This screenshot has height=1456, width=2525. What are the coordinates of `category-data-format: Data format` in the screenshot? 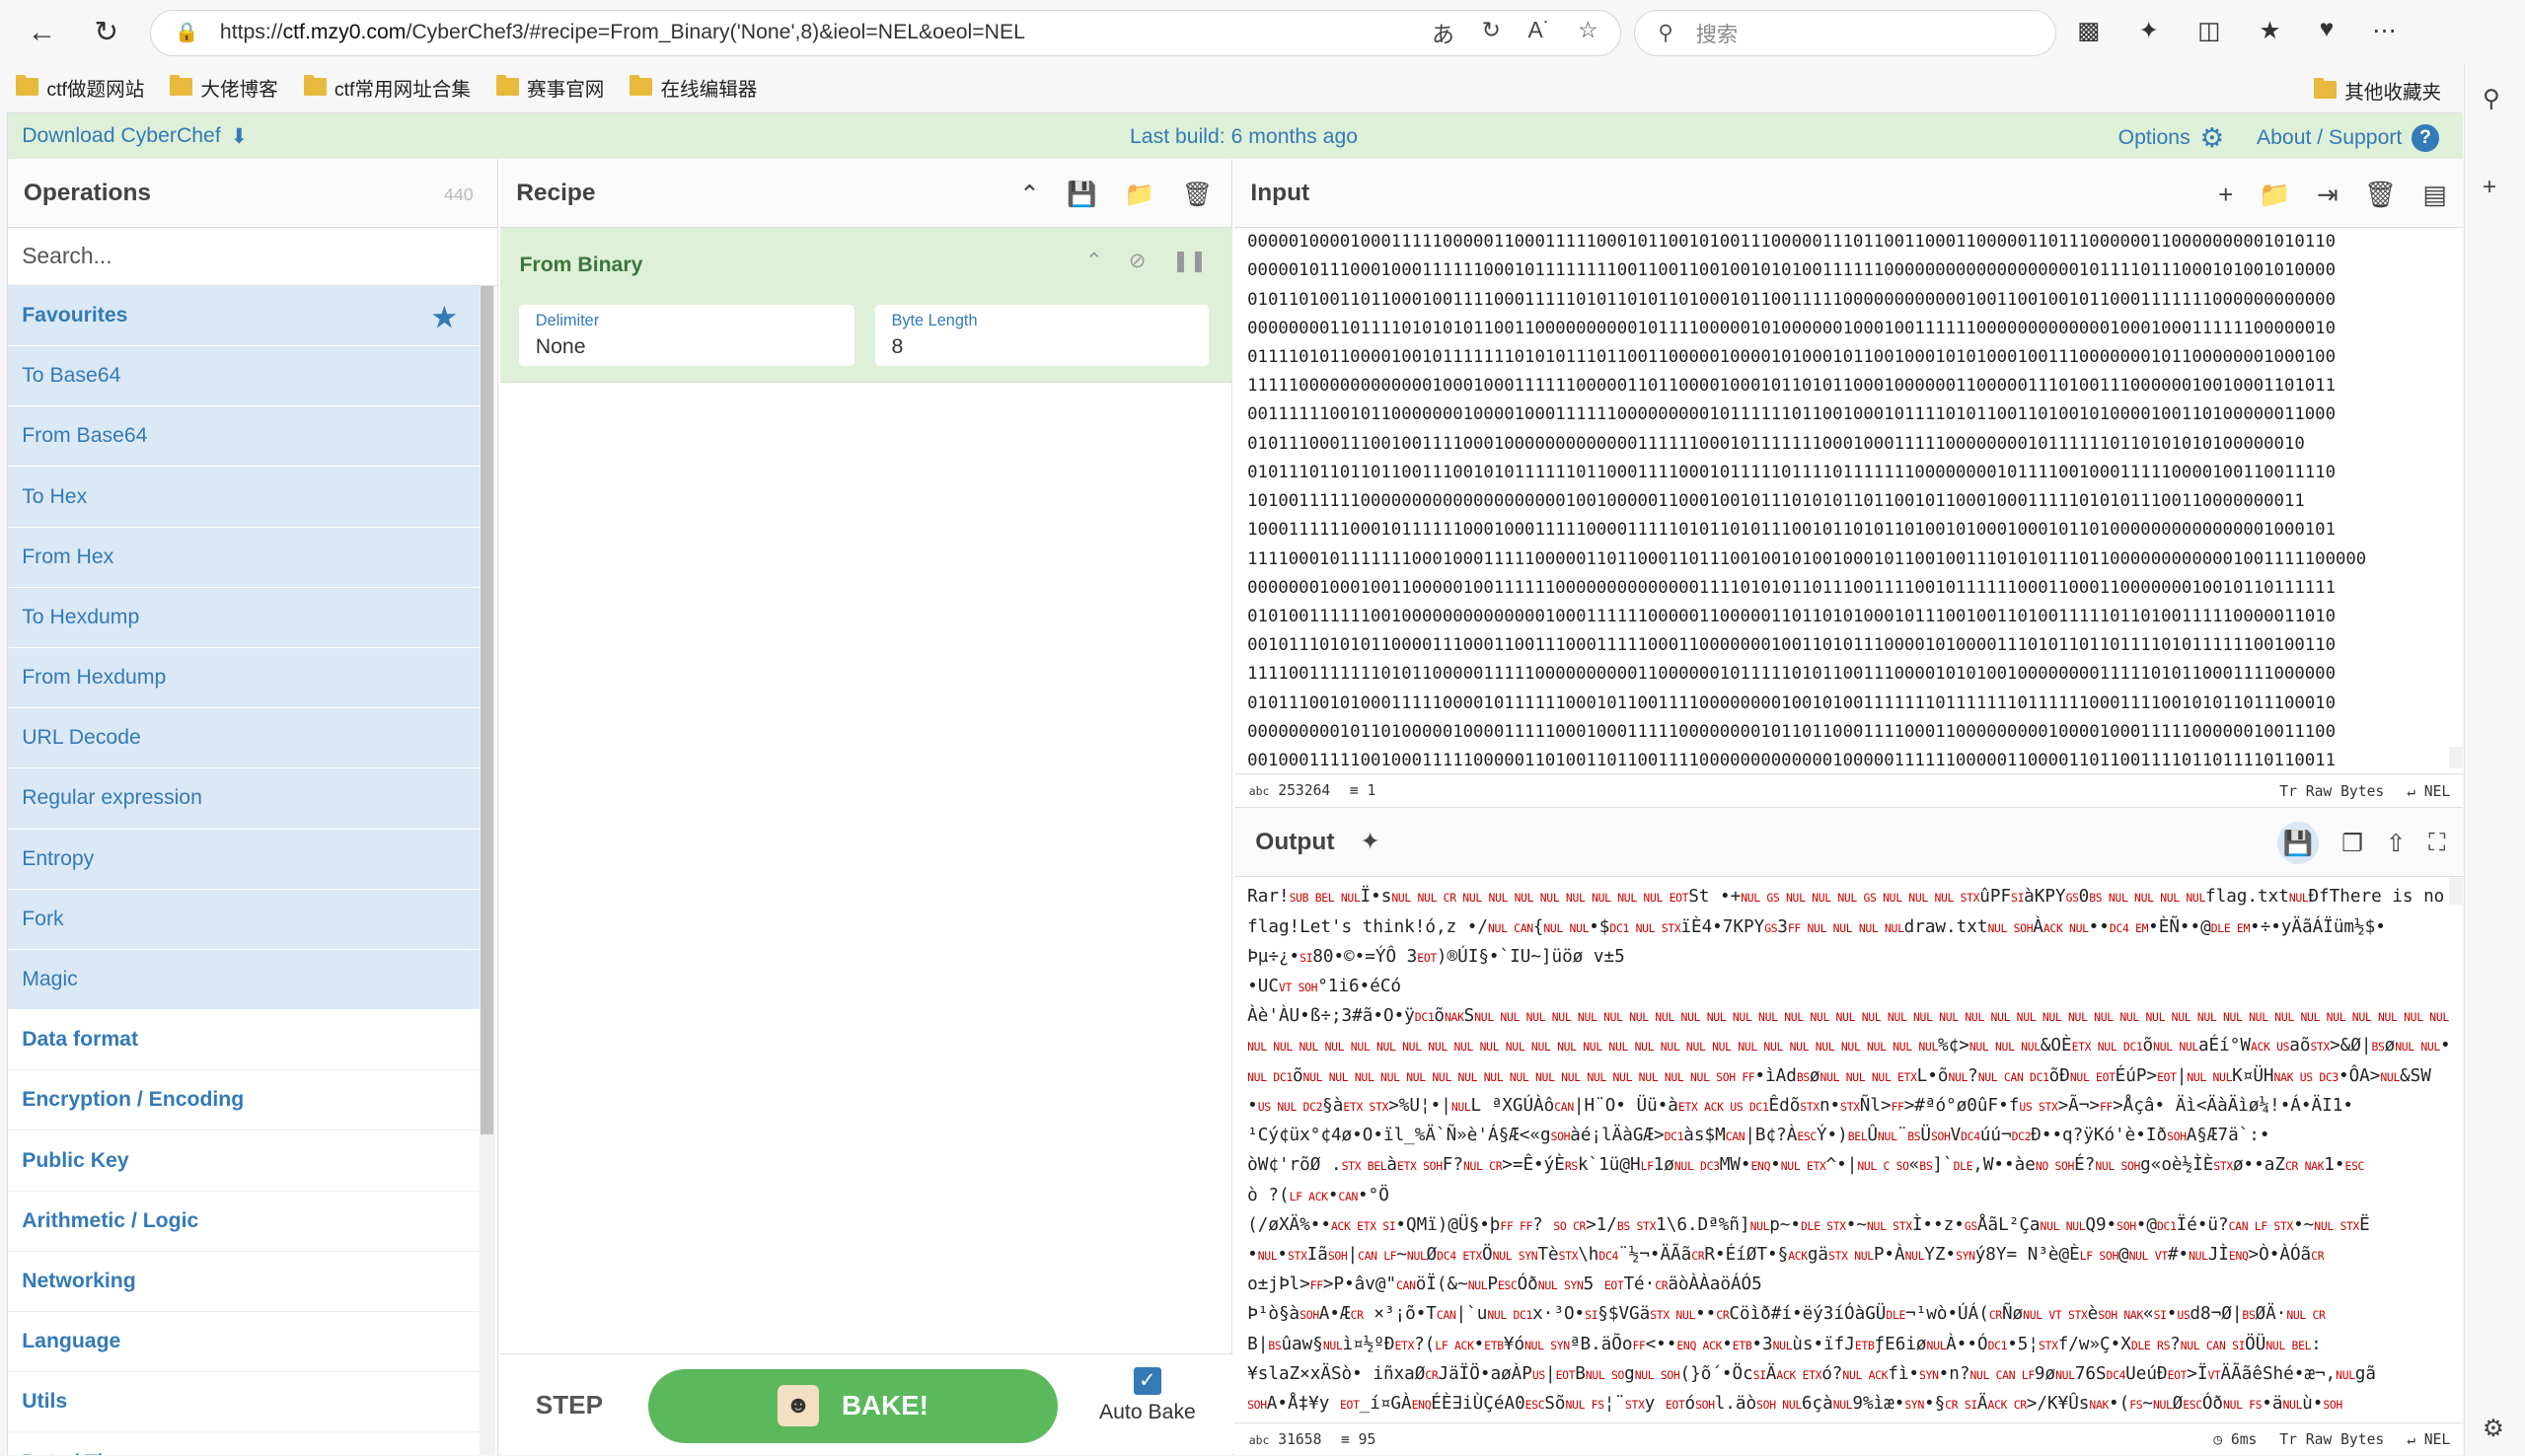 It's located at (243, 1040).